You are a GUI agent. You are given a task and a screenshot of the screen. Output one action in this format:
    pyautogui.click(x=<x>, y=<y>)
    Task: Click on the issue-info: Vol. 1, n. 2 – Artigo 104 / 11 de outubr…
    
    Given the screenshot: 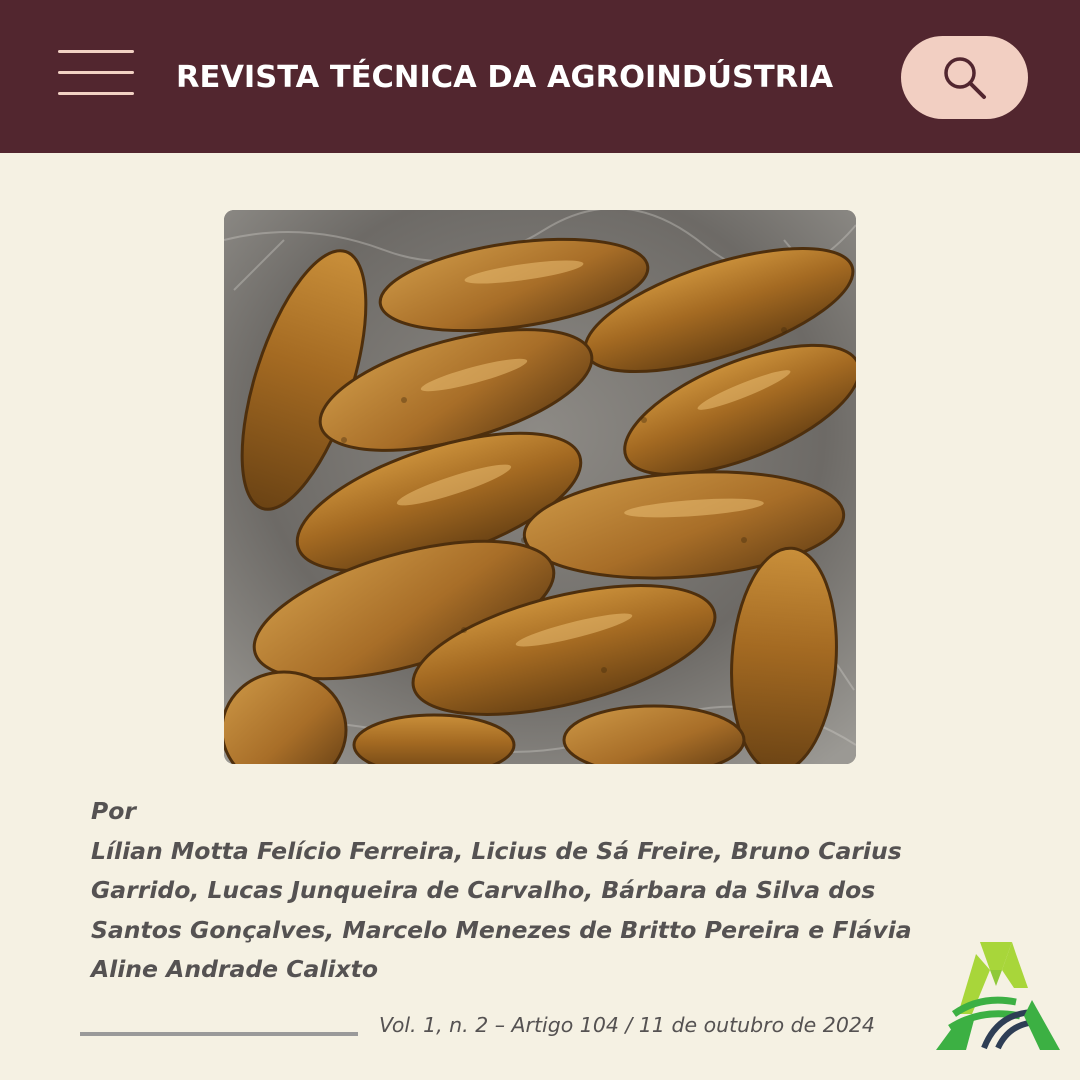 What is the action you would take?
    pyautogui.click(x=627, y=1025)
    